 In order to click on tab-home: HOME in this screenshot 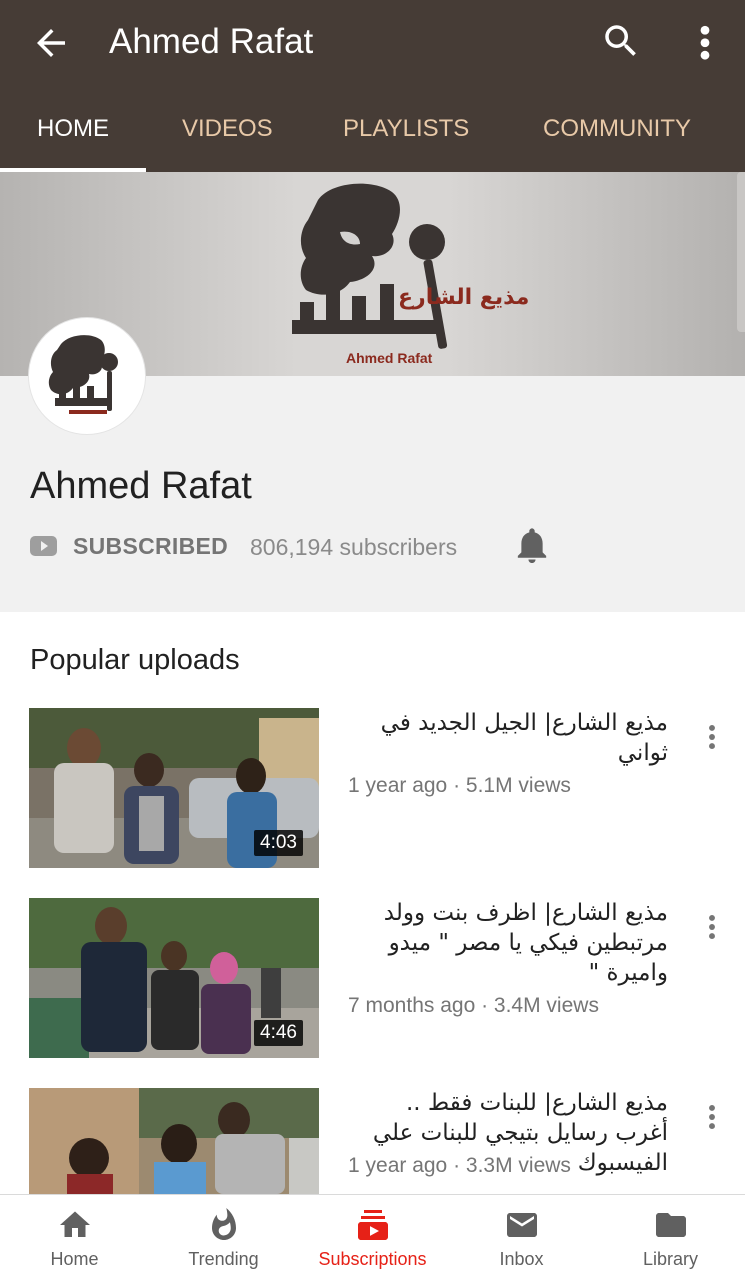, I will do `click(73, 129)`.